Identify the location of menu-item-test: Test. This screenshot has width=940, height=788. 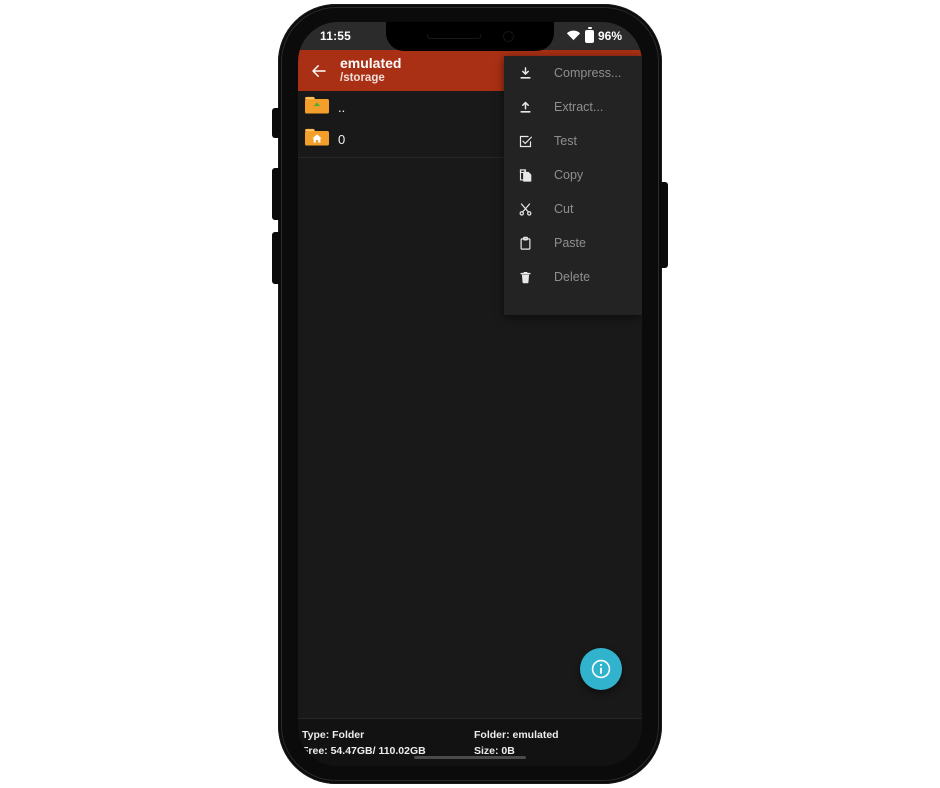
(573, 141).